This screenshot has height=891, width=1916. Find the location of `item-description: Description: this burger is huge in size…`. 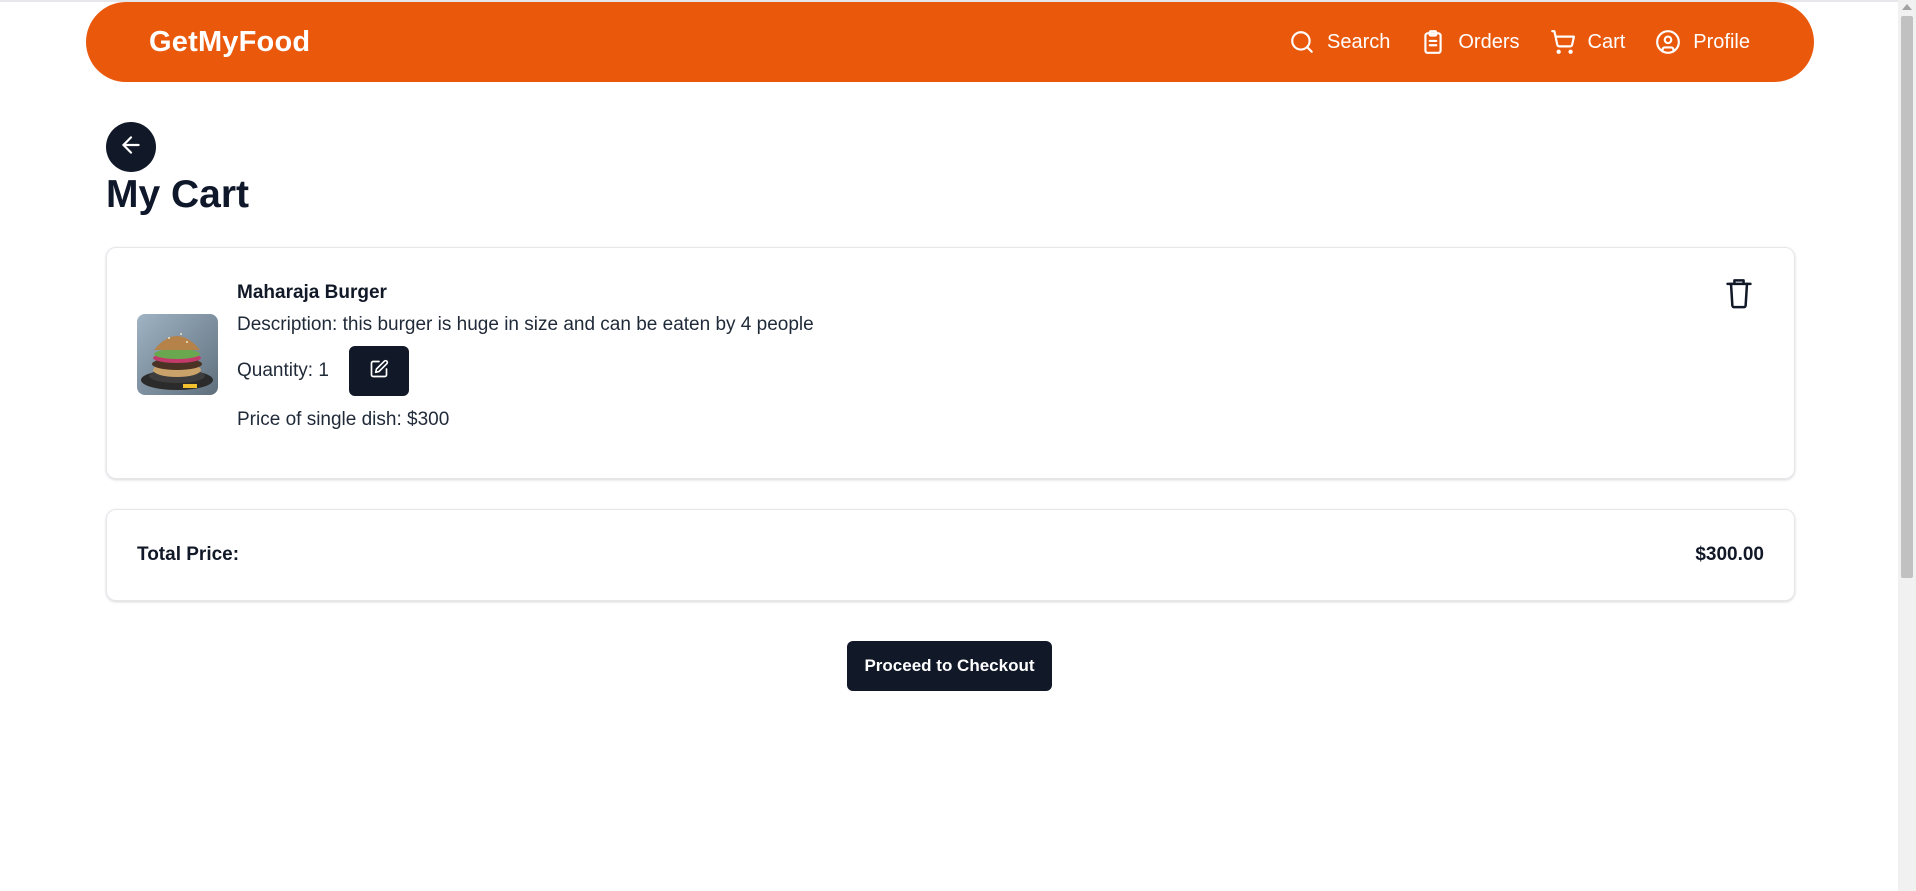

item-description: Description: this burger is huge in size… is located at coordinates (525, 324).